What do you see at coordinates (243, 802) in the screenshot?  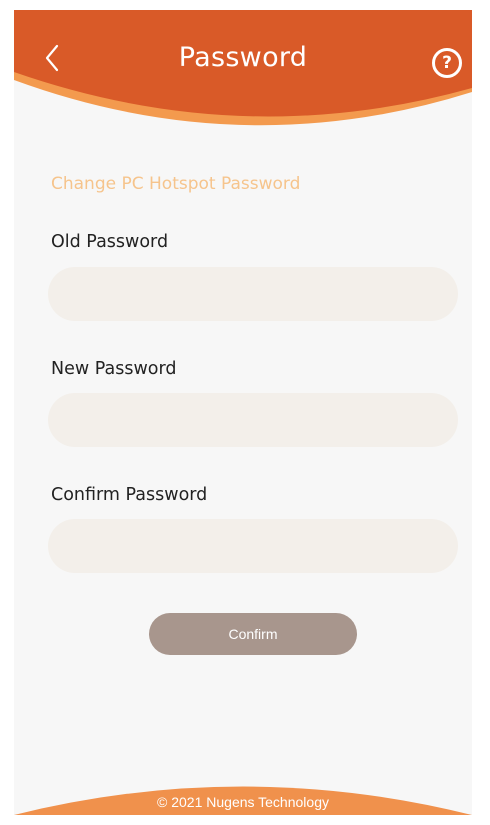 I see `copyright-text: © 2021 Nugens Technology` at bounding box center [243, 802].